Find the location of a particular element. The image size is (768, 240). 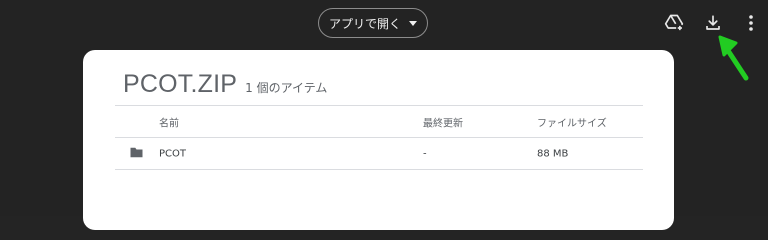

column-header-modified: 最終更新 is located at coordinates (443, 121).